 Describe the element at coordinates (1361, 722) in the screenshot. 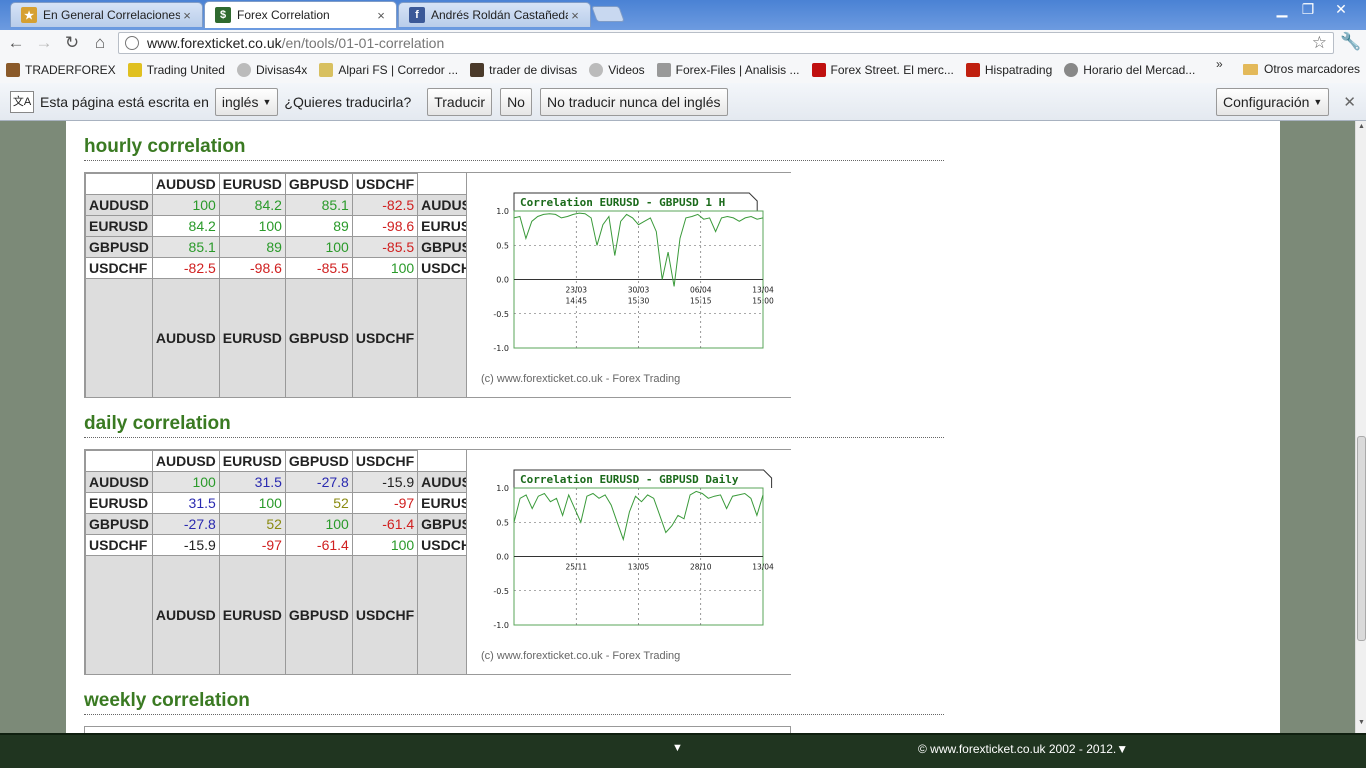

I see `scroll-down-icon: ▼` at that location.